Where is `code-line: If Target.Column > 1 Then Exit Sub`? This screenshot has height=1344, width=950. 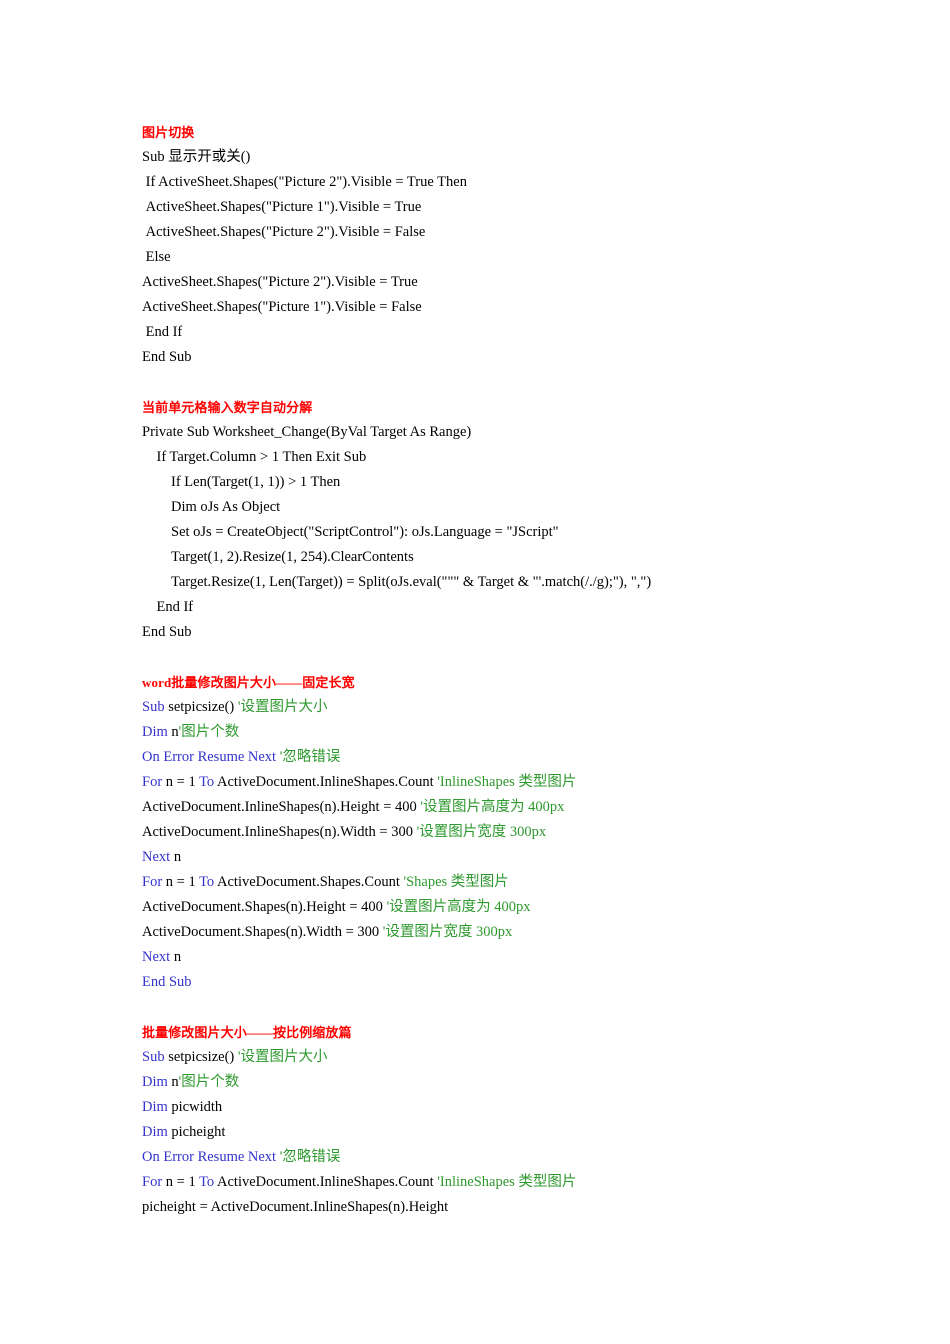 code-line: If Target.Column > 1 Then Exit Sub is located at coordinates (477, 457).